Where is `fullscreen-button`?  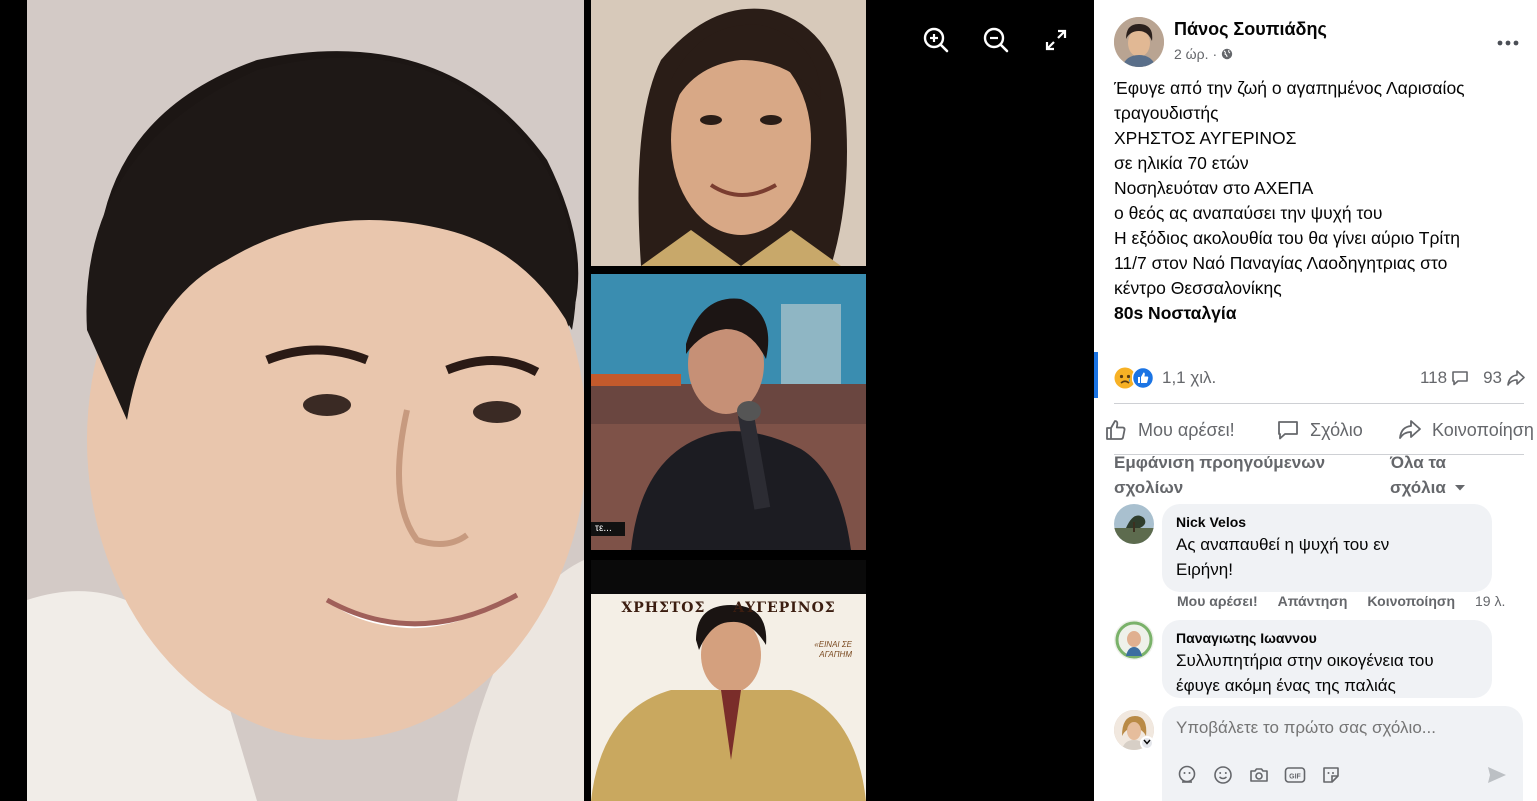 fullscreen-button is located at coordinates (1056, 40).